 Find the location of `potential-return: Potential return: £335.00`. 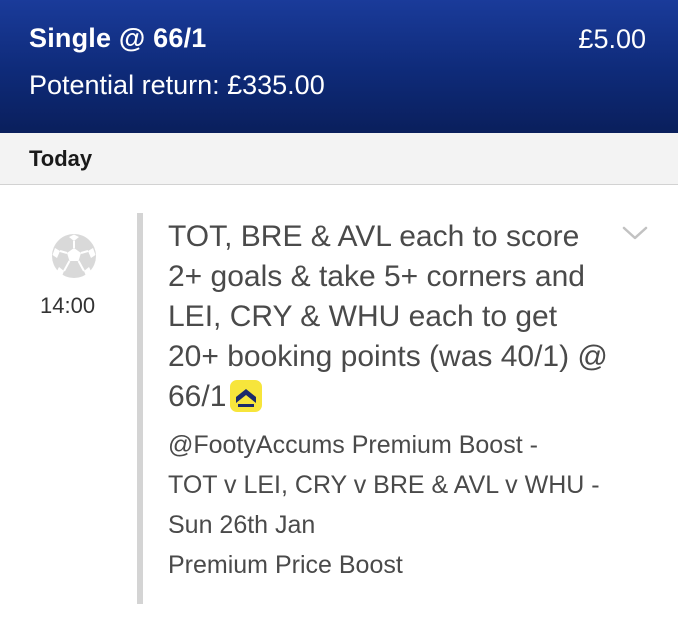

potential-return: Potential return: £335.00 is located at coordinates (177, 85).